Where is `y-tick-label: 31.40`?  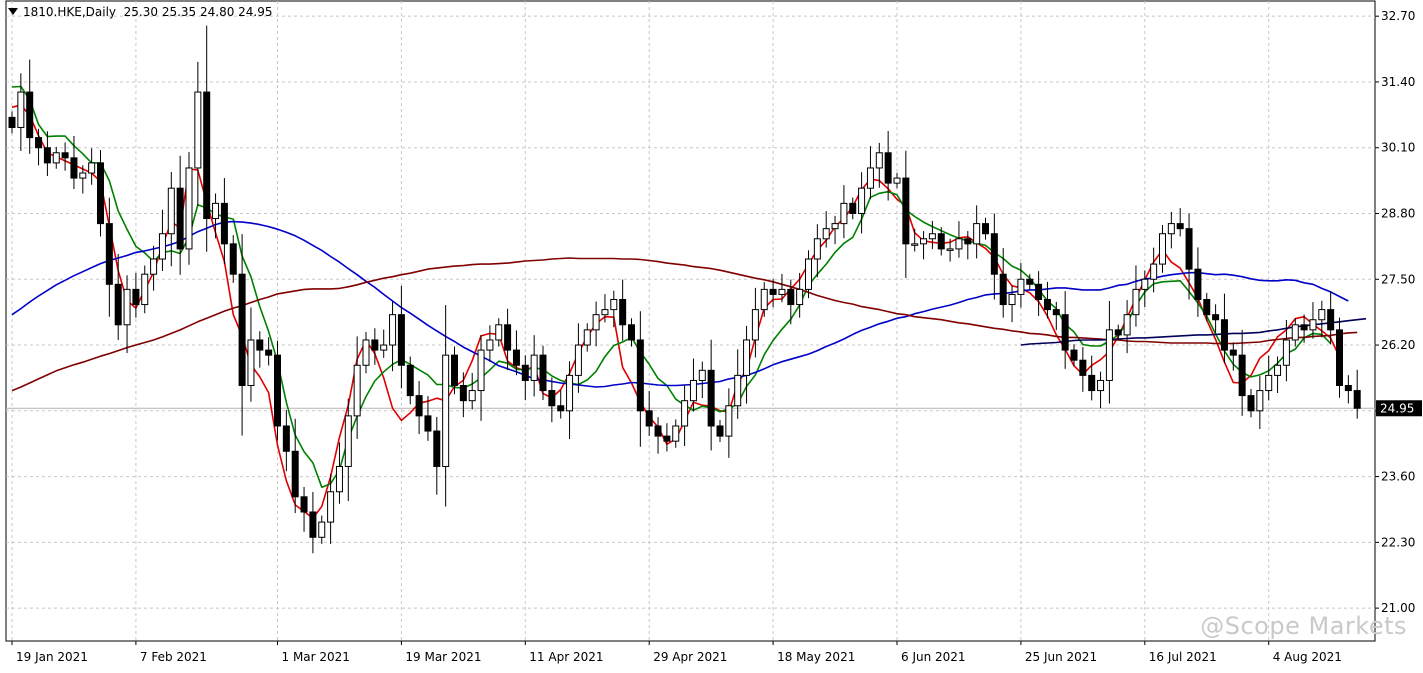 y-tick-label: 31.40 is located at coordinates (1398, 82).